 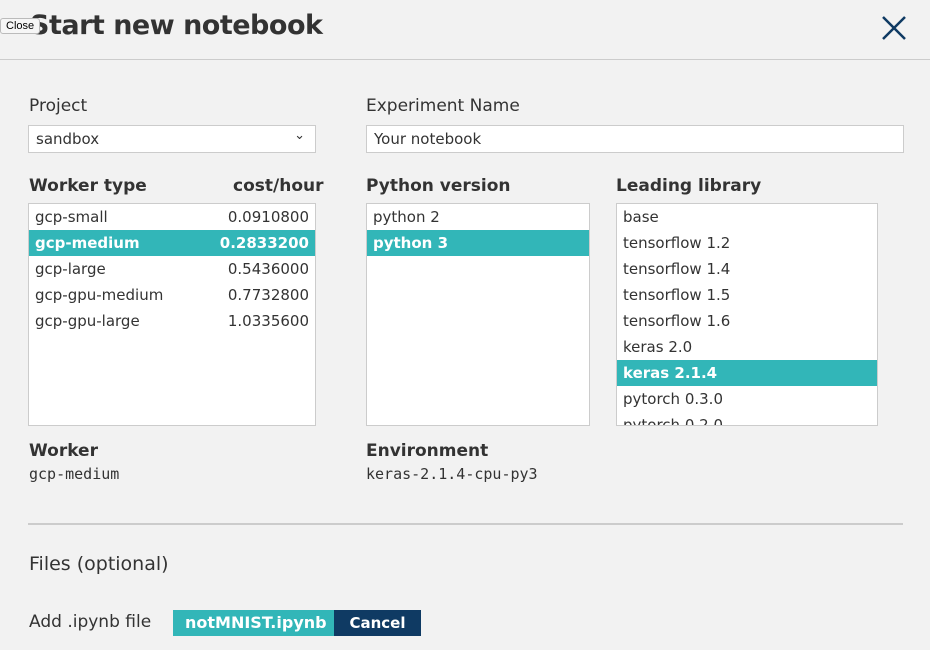 What do you see at coordinates (58, 106) in the screenshot?
I see `project-label: Project` at bounding box center [58, 106].